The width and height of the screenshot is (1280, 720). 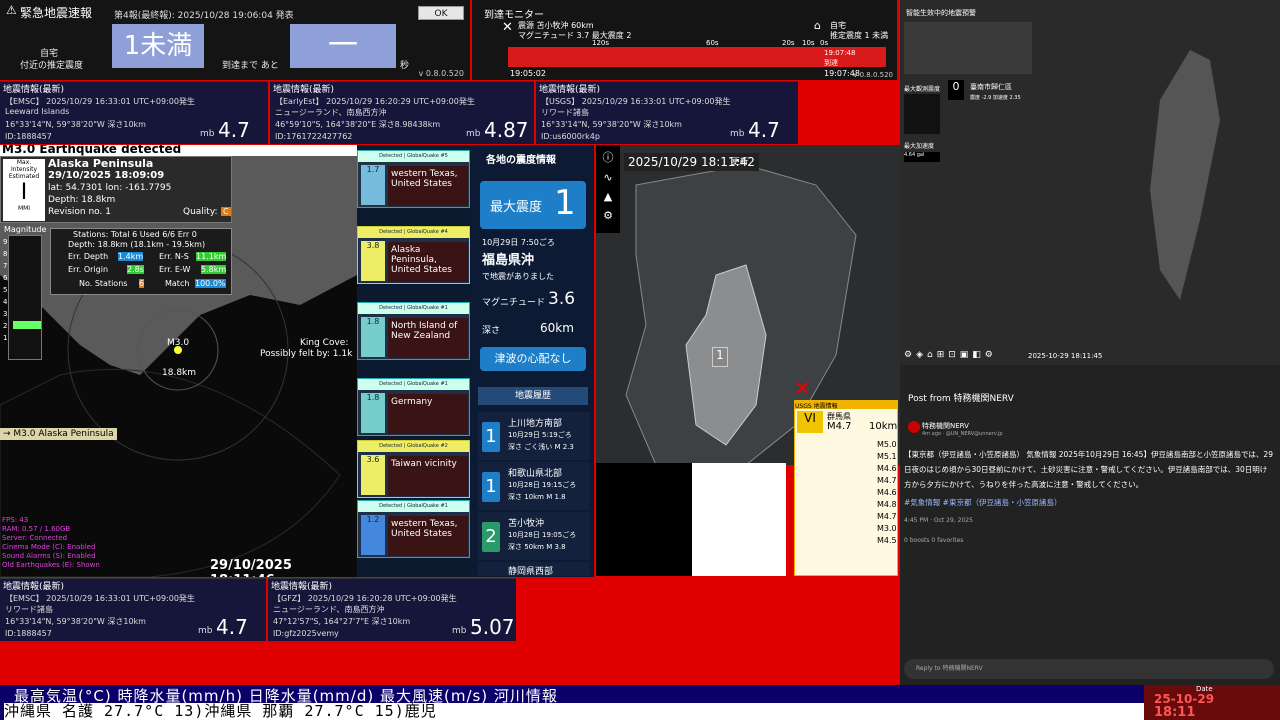 What do you see at coordinates (570, 136) in the screenshot?
I see `card-id: ID:us6000rk4p` at bounding box center [570, 136].